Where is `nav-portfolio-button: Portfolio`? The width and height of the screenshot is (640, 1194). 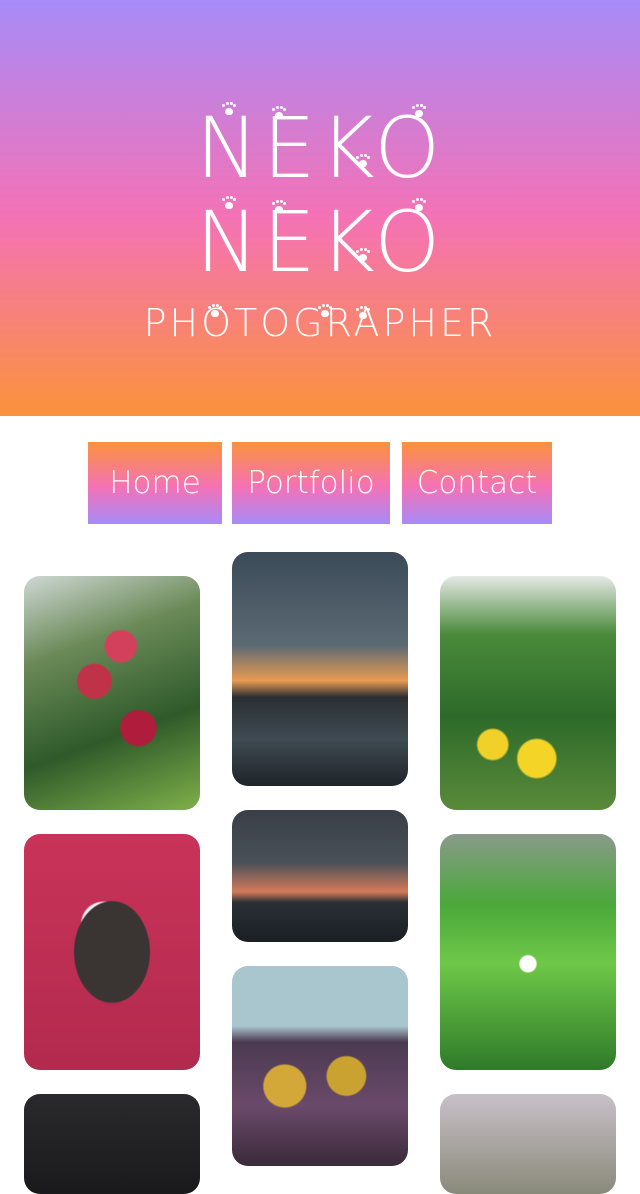
nav-portfolio-button: Portfolio is located at coordinates (311, 483).